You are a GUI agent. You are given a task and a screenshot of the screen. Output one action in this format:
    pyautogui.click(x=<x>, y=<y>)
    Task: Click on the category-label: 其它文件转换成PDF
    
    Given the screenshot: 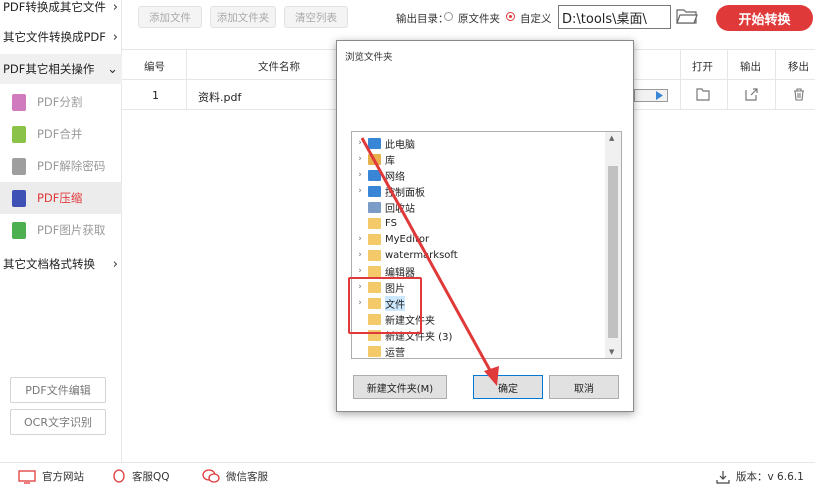 What is the action you would take?
    pyautogui.click(x=54, y=37)
    